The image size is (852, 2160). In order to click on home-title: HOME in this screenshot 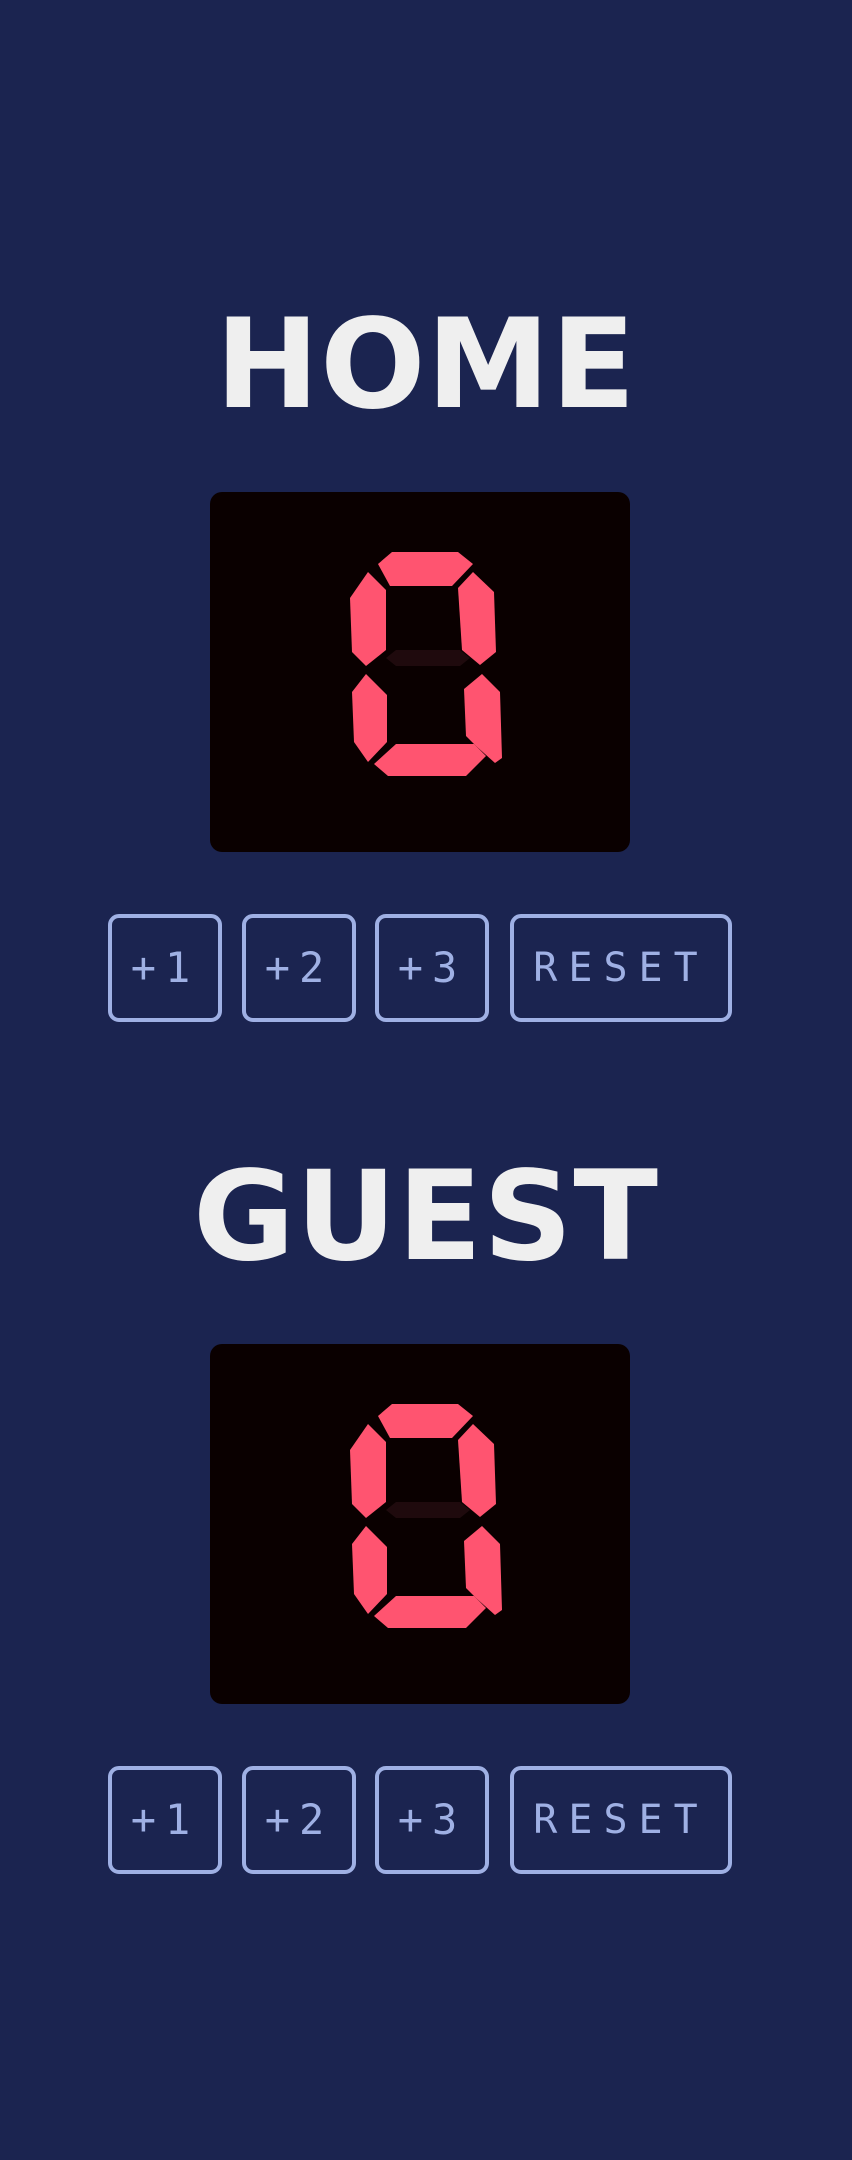, I will do `click(426, 365)`.